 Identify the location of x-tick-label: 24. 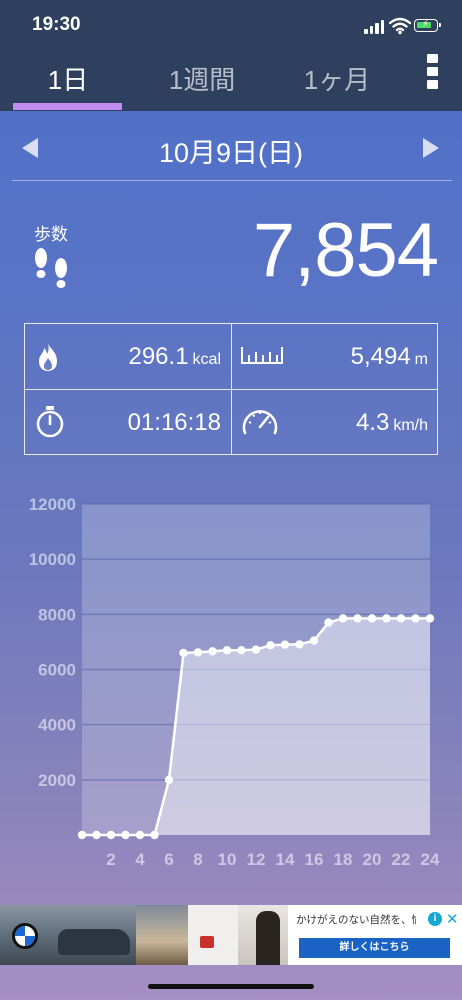
(430, 859).